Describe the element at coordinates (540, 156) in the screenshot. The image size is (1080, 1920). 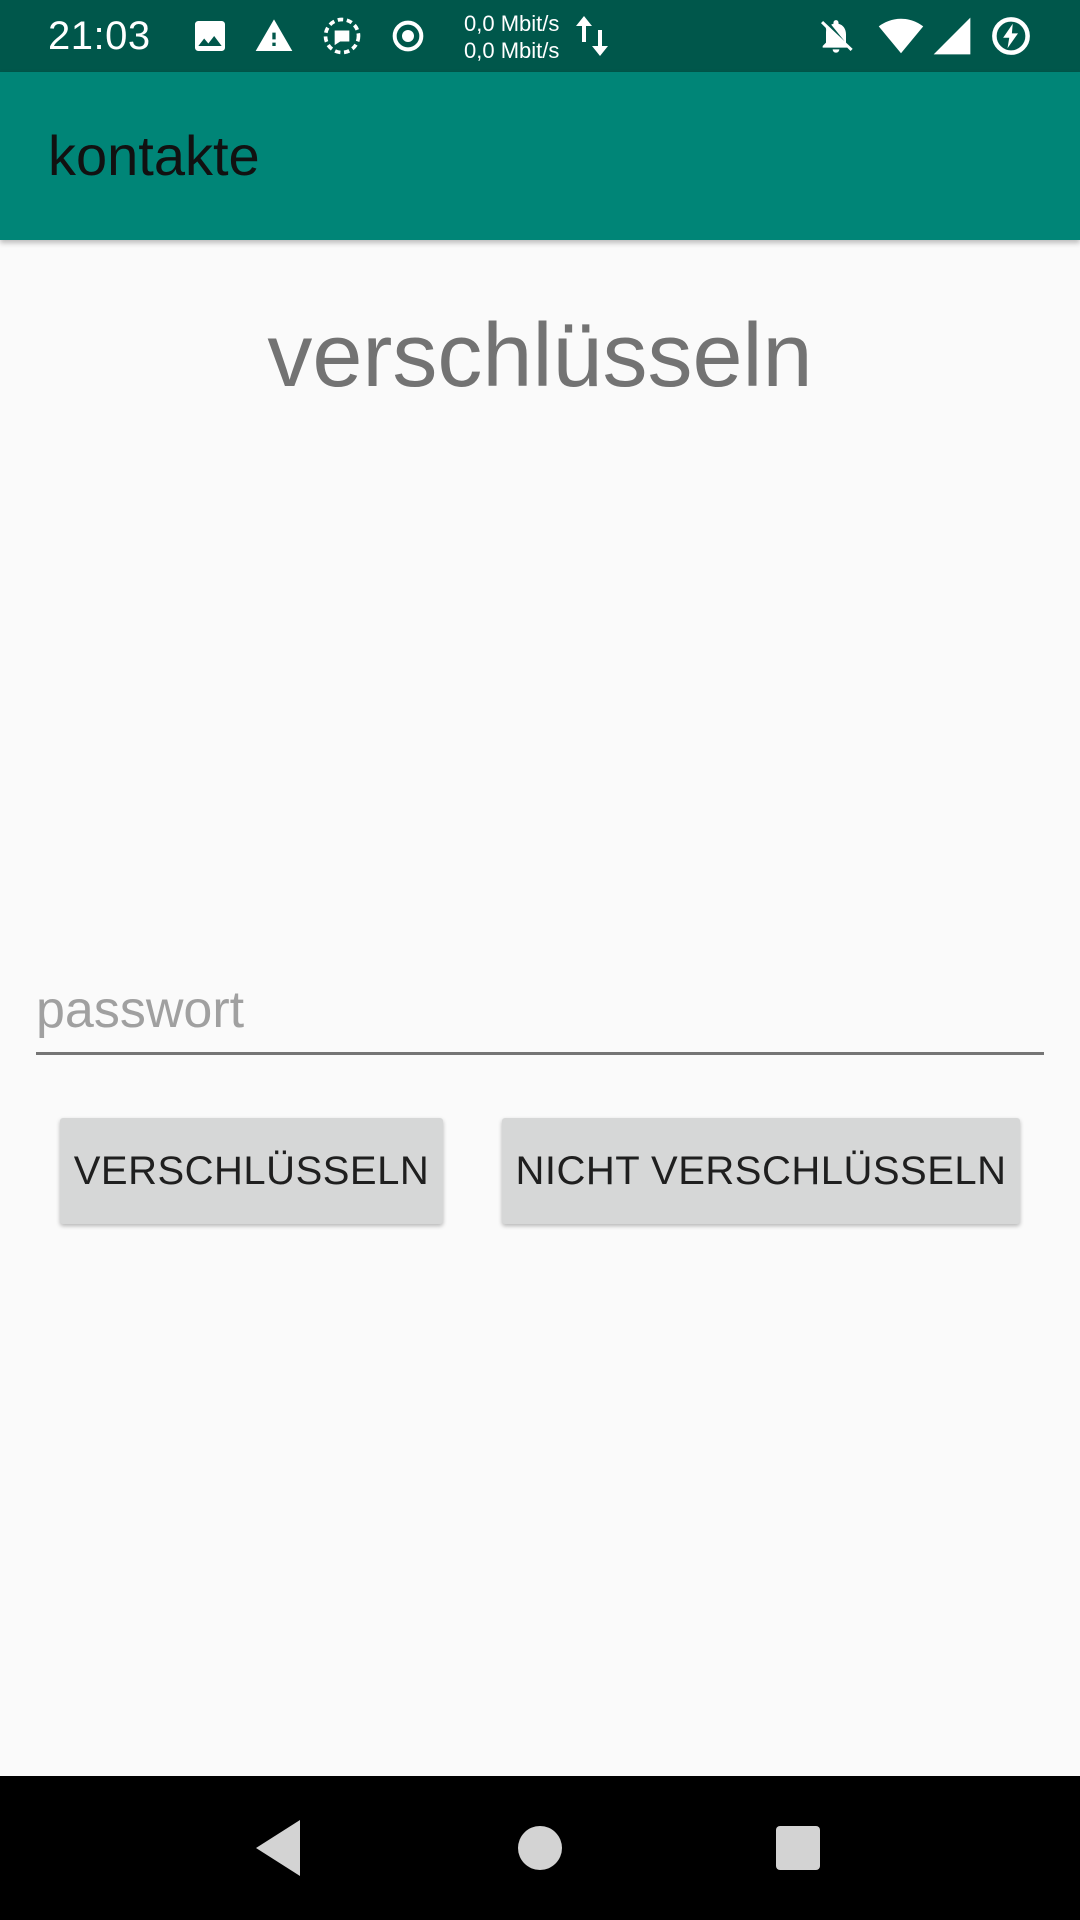
I see `app-bar: kontakte` at that location.